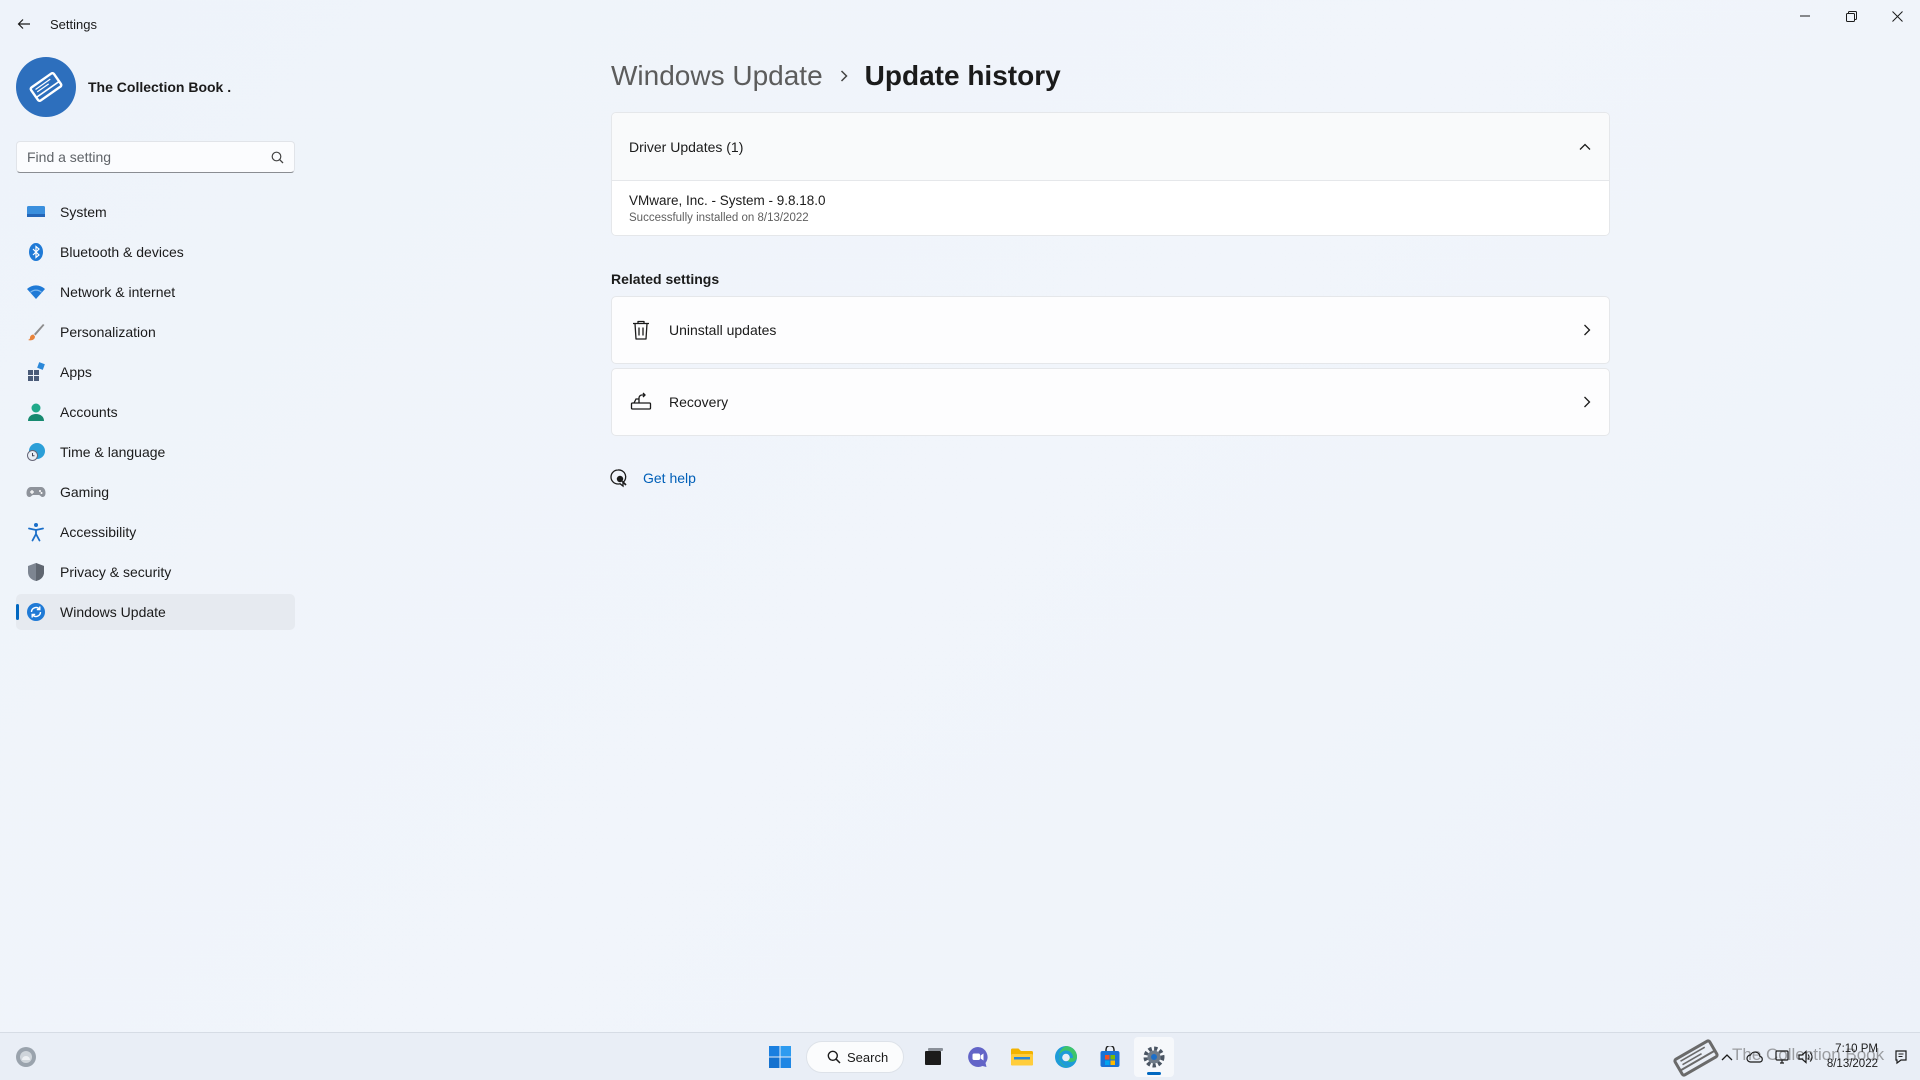 The image size is (1920, 1080). I want to click on close-button, so click(1897, 16).